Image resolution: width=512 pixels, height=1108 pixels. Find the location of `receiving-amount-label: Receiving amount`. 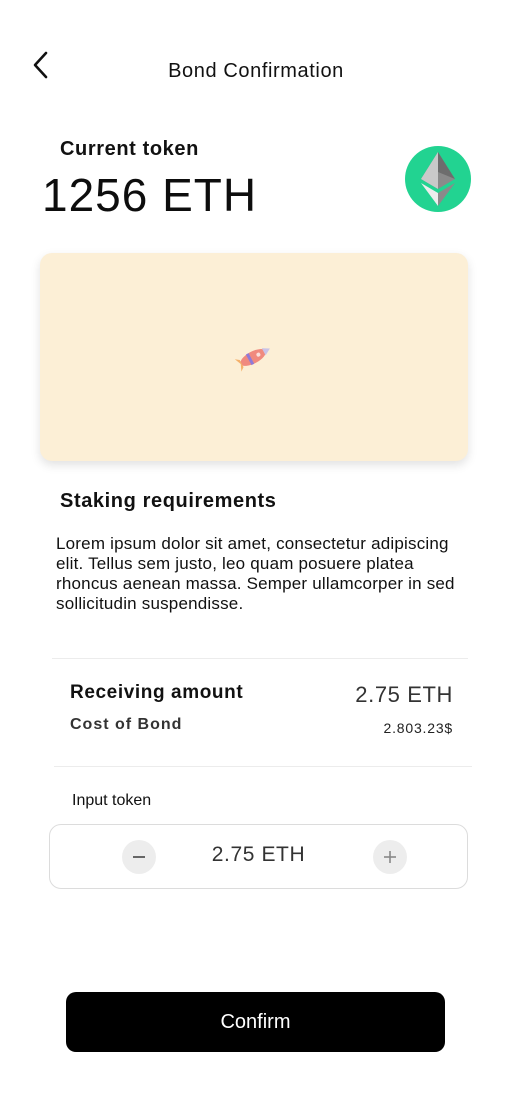

receiving-amount-label: Receiving amount is located at coordinates (157, 692).